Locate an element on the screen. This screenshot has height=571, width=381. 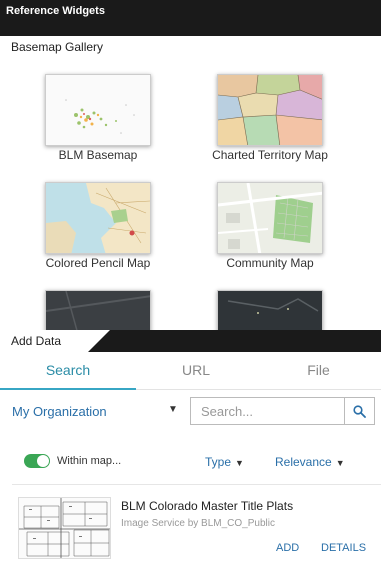
reference-widgets-header: Reference Widgets is located at coordinates (190, 18).